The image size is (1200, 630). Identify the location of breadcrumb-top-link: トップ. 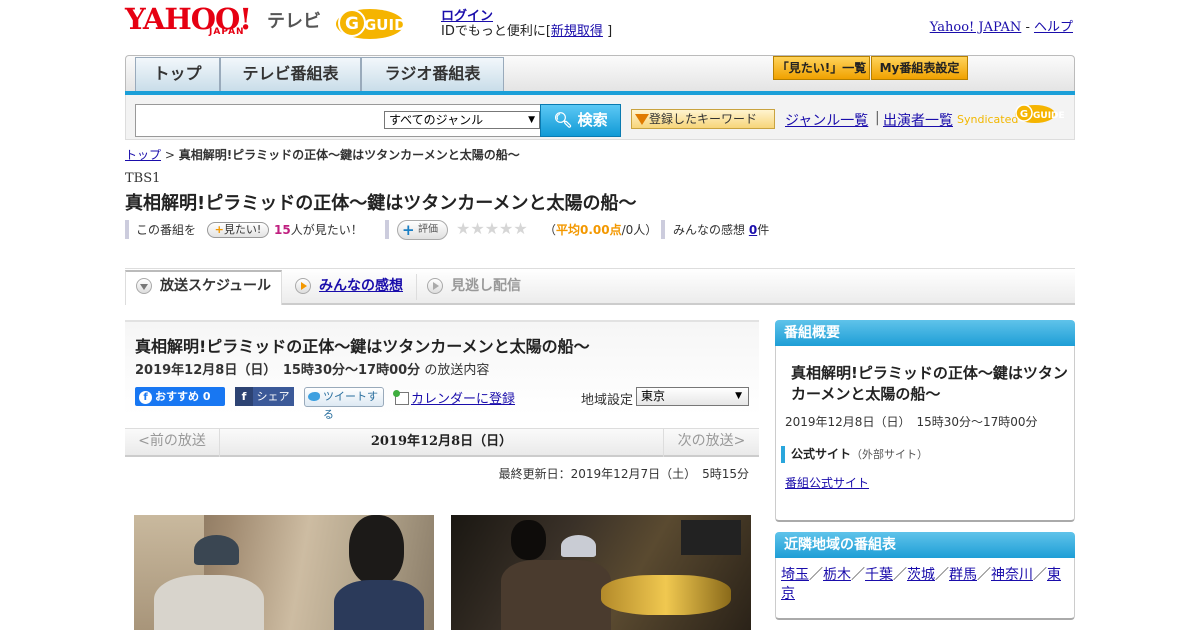
(143, 155).